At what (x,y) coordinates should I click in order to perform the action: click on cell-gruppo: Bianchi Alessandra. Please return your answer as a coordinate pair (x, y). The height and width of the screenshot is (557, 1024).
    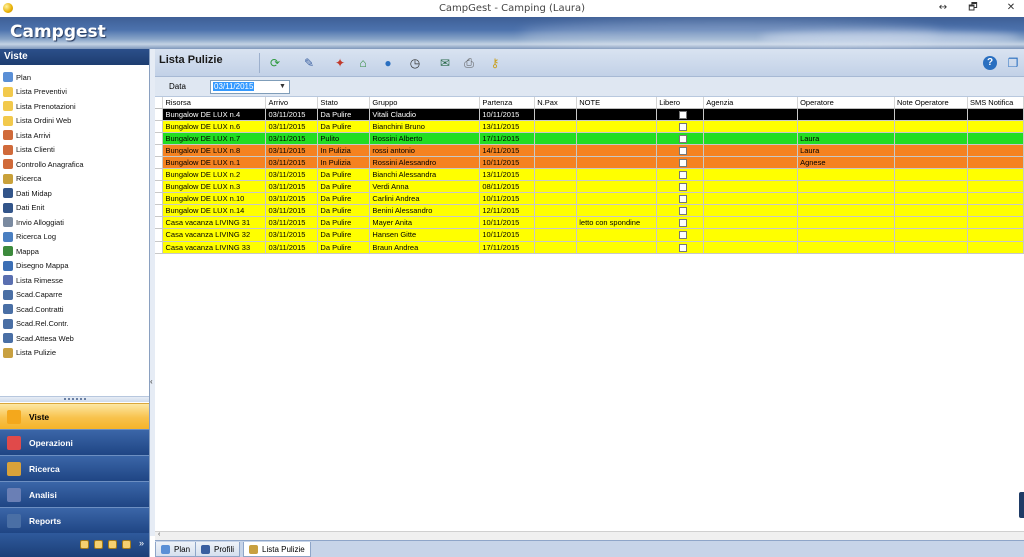
    Looking at the image, I should click on (425, 175).